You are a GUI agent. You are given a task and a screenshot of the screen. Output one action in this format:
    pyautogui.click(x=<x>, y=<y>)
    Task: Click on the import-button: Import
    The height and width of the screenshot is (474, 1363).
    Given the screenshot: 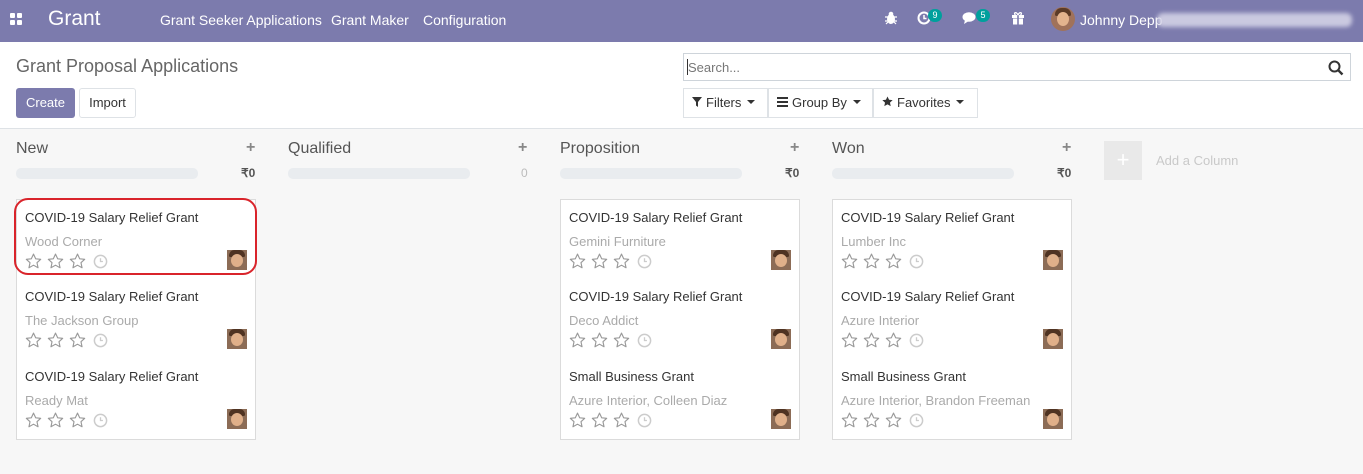 What is the action you would take?
    pyautogui.click(x=107, y=103)
    